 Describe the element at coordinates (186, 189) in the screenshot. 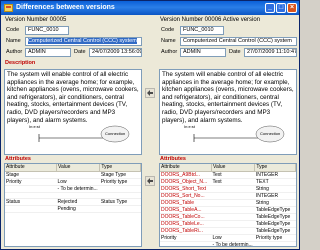

I see `attribute-cell: DOORS_Short_Text` at that location.